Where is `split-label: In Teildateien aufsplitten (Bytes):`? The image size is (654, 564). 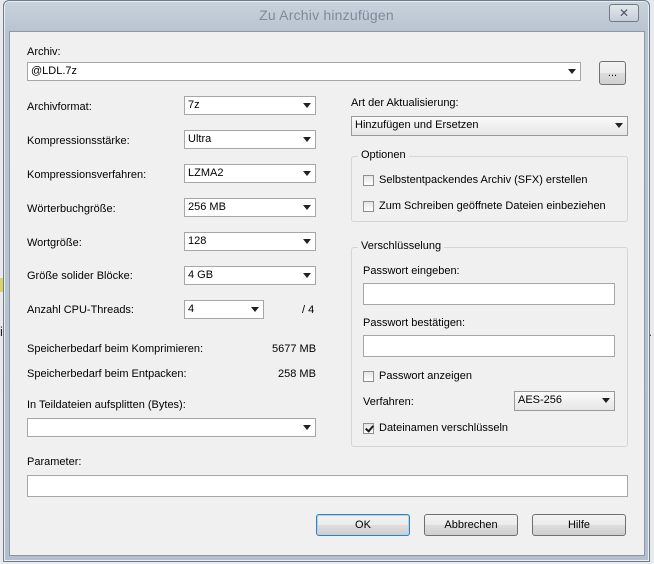 split-label: In Teildateien aufsplitten (Bytes): is located at coordinates (106, 405).